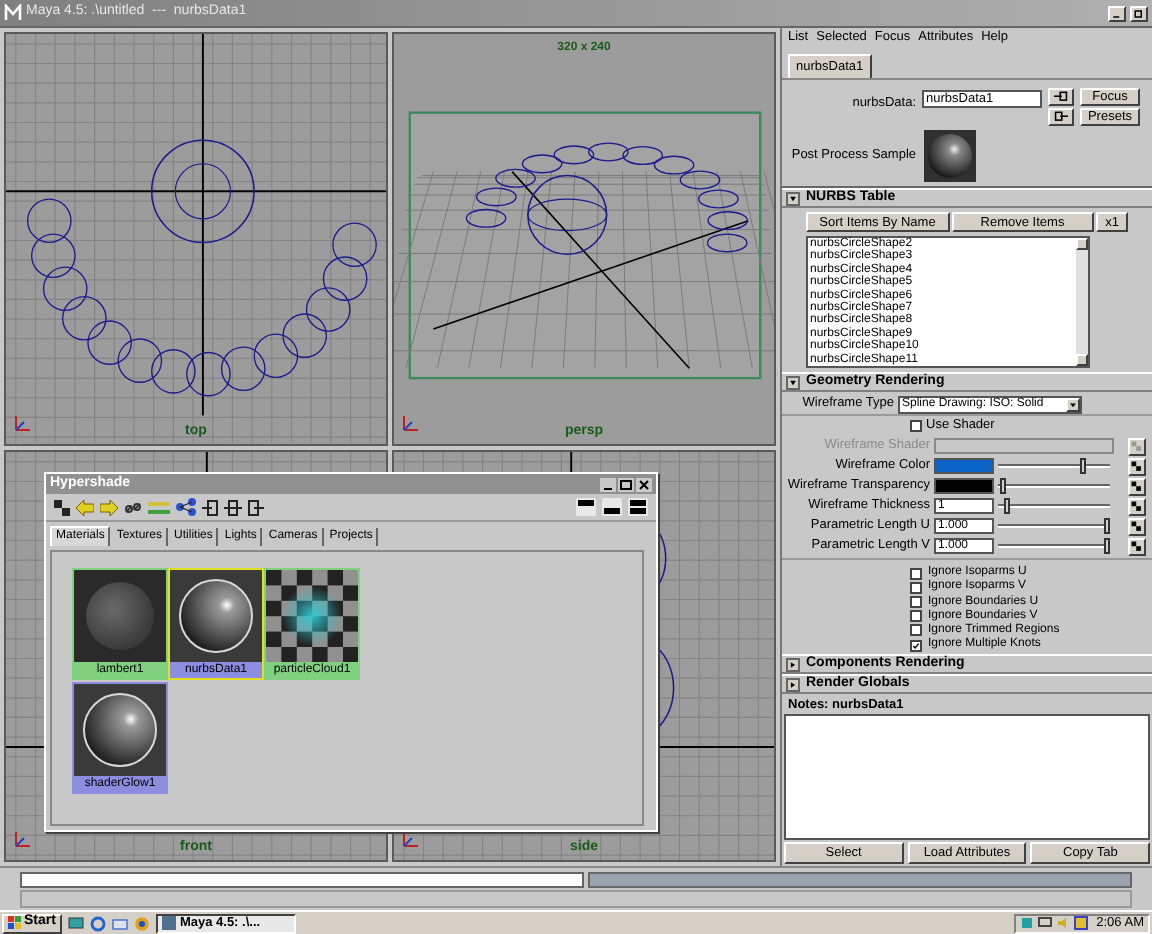 This screenshot has width=1152, height=934. What do you see at coordinates (1073, 404) in the screenshot?
I see `caret-icon` at bounding box center [1073, 404].